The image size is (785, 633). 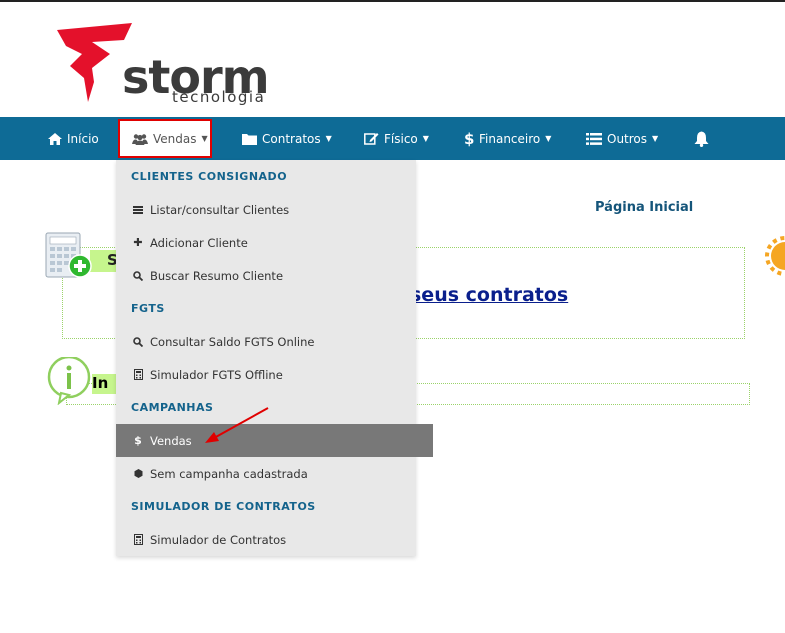 I want to click on notifications-button, so click(x=701, y=138).